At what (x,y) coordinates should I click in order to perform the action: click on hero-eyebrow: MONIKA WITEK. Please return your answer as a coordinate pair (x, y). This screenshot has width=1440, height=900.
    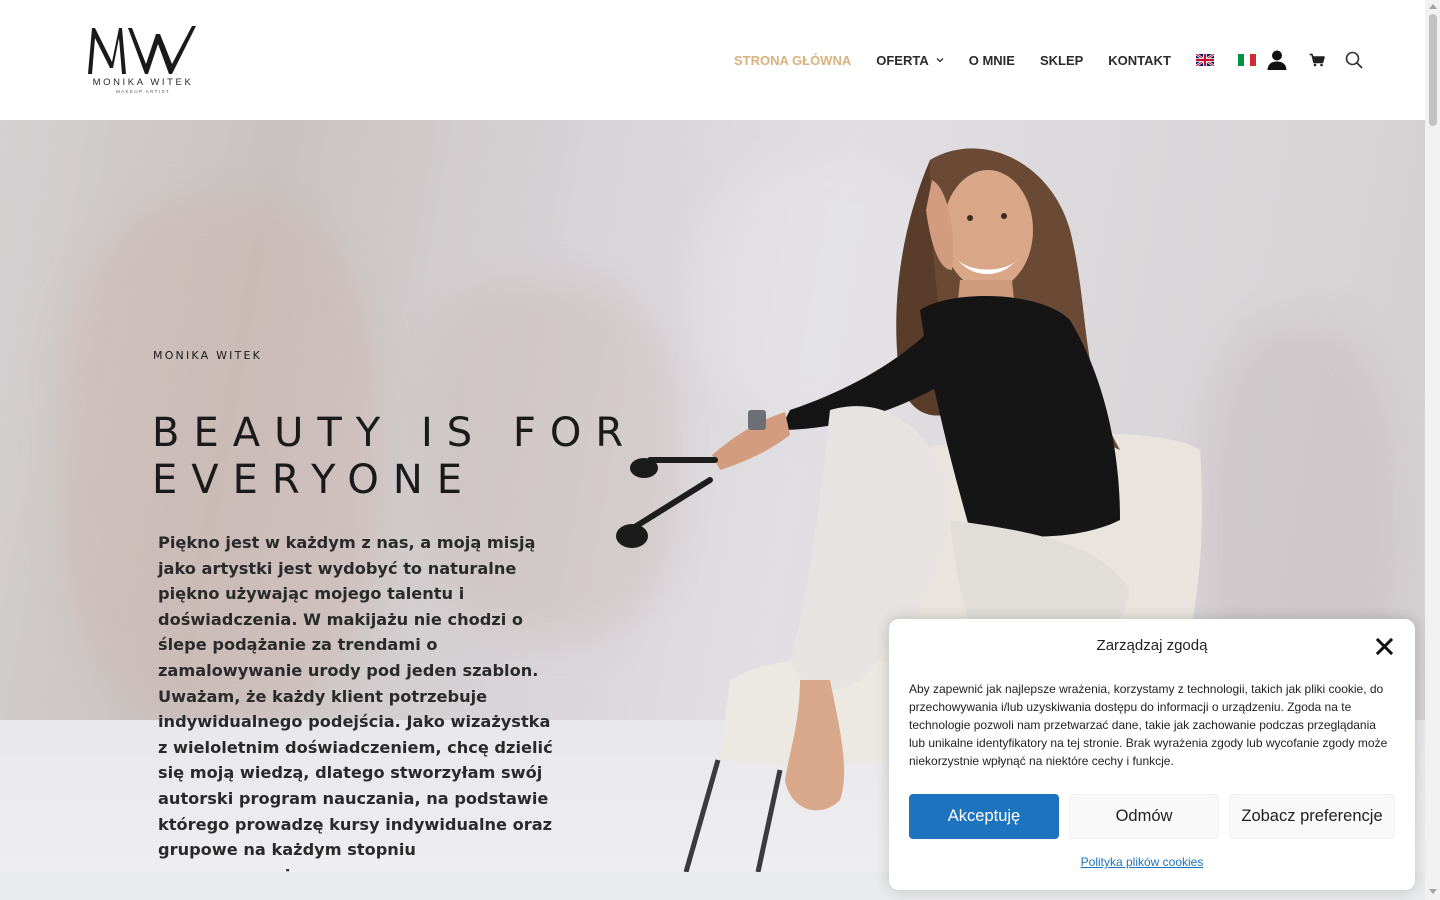
    Looking at the image, I should click on (208, 355).